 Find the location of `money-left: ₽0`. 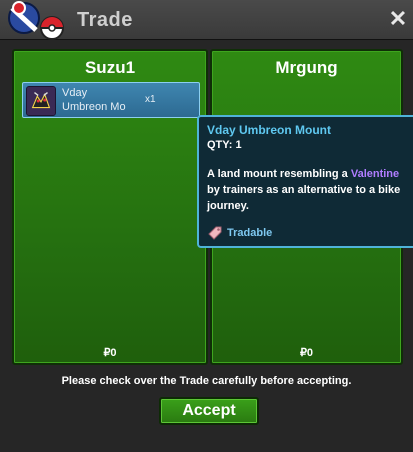

money-left: ₽0 is located at coordinates (110, 353).